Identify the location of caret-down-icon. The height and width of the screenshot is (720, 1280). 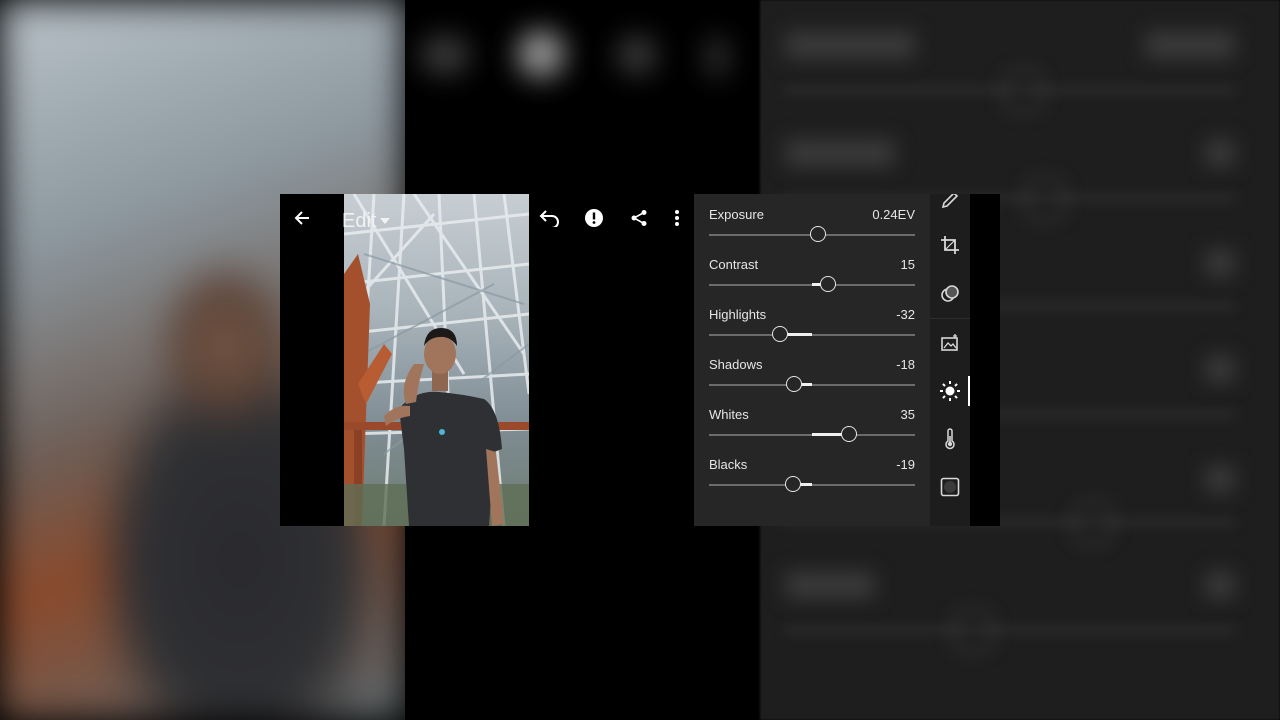
(385, 221).